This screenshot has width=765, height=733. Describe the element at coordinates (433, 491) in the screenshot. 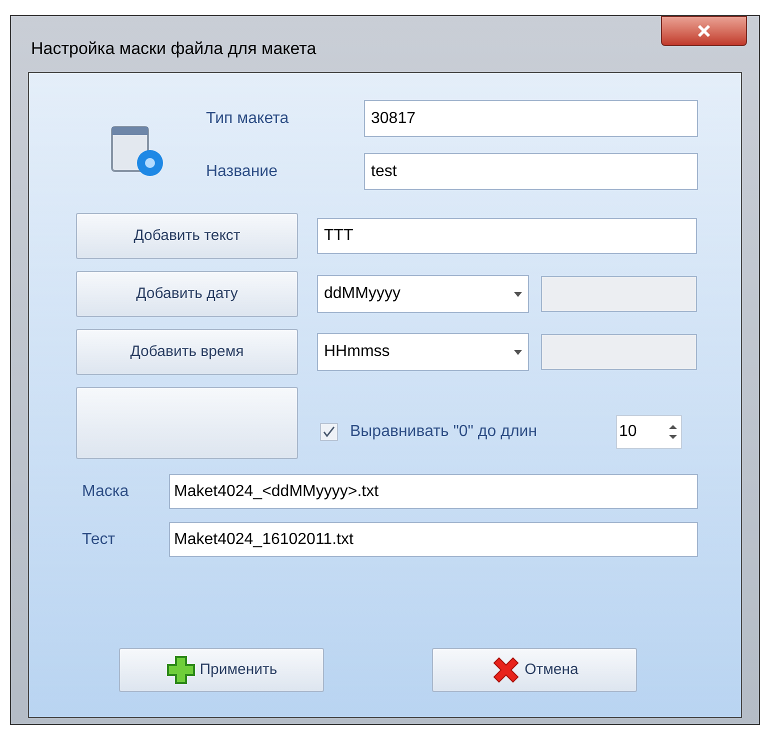

I see `text-field: Maket4024_<ddMMyyyy>.txt` at that location.